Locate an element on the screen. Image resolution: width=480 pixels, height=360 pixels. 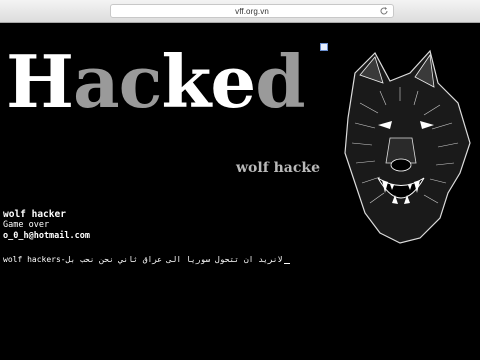
headline-letter-d: d is located at coordinates (280, 81).